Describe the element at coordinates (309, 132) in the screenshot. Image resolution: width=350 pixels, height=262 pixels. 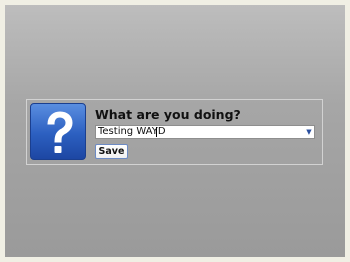
I see `chevron-down-icon: ▼` at that location.